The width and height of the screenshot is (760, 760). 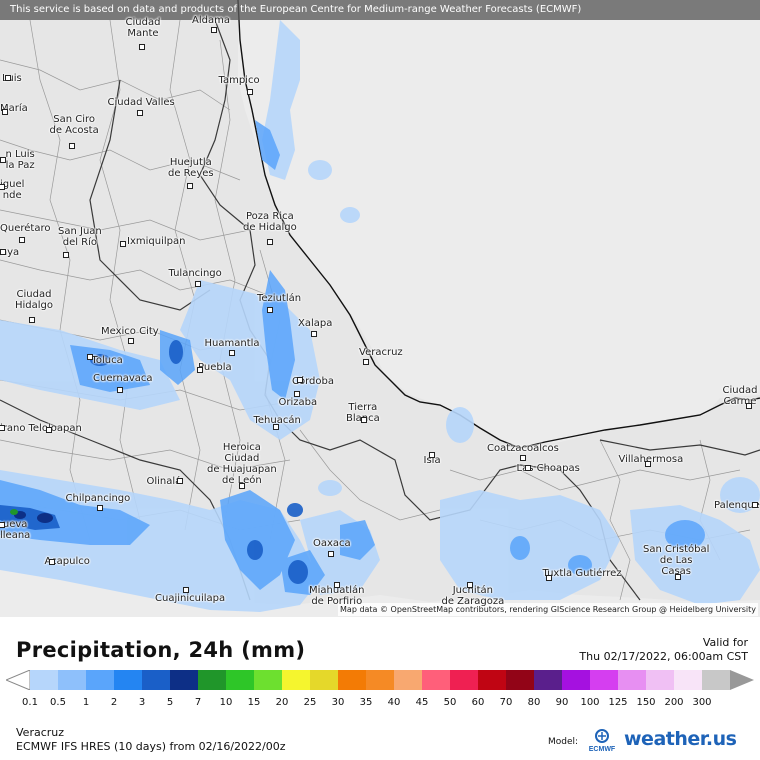 I want to click on city-marker-teloloapan, so click(x=49, y=430).